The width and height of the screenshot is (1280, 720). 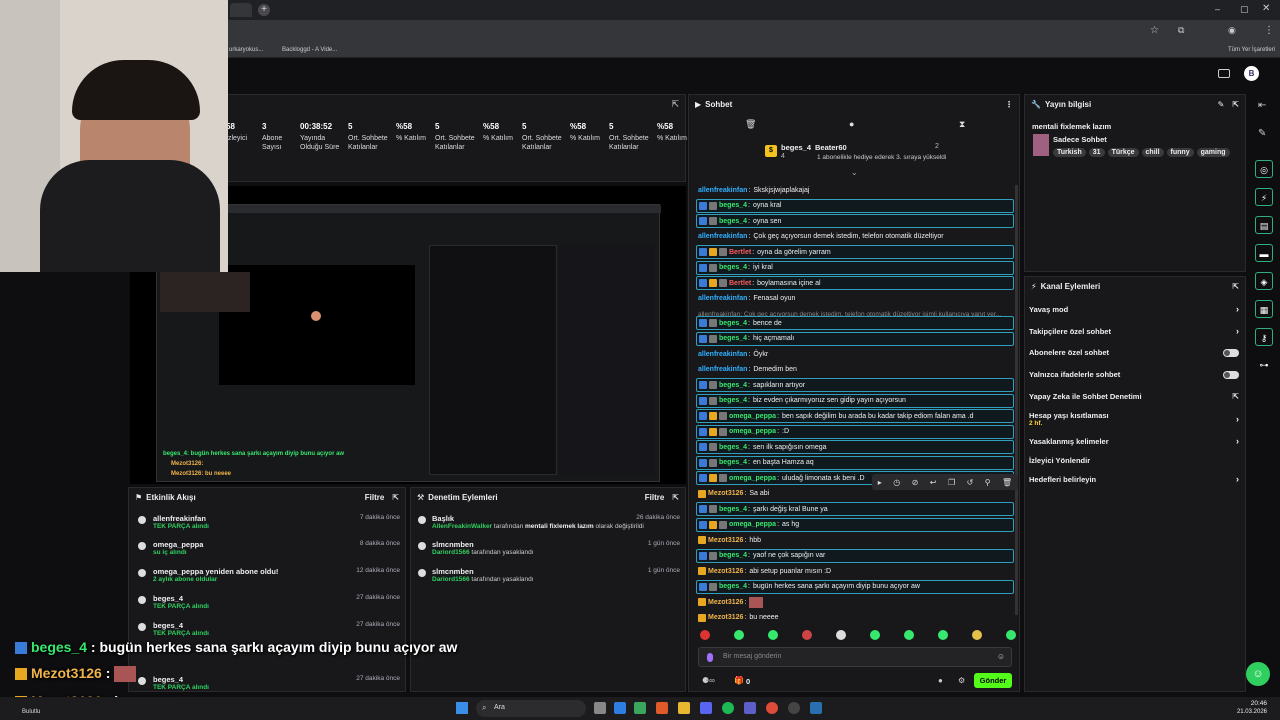 What do you see at coordinates (1264, 365) in the screenshot?
I see `share-icon: ⊶` at bounding box center [1264, 365].